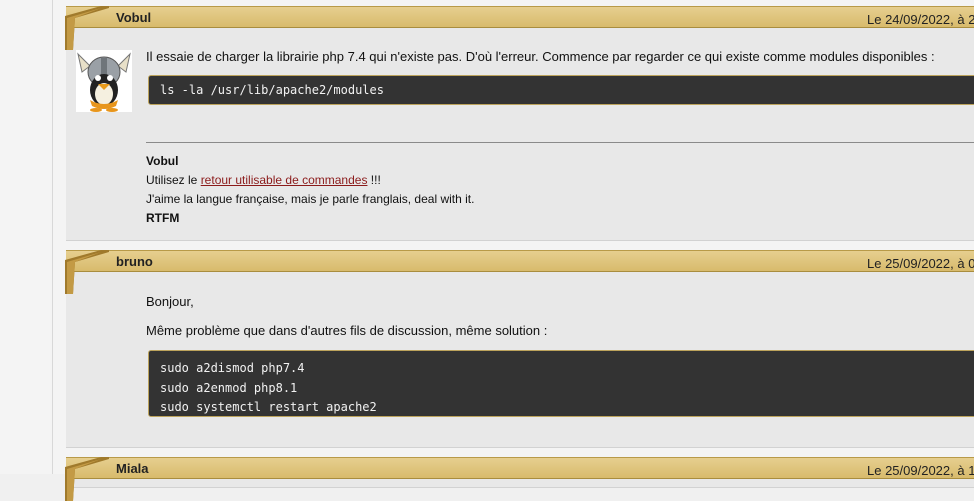 This screenshot has width=974, height=501. Describe the element at coordinates (163, 218) in the screenshot. I see `signature-line-3: RTFM` at that location.